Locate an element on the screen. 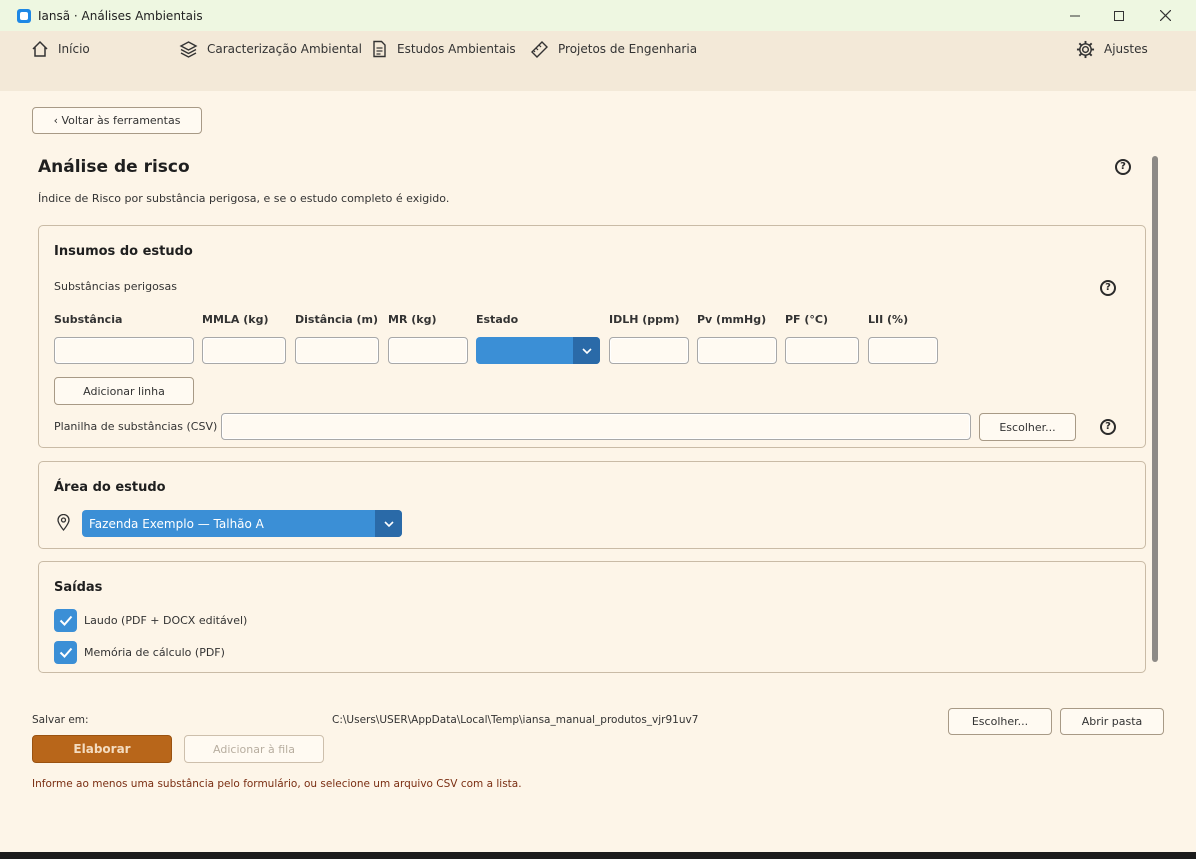 Image resolution: width=1196 pixels, height=859 pixels. calculation-memory-checkbox is located at coordinates (65, 652).